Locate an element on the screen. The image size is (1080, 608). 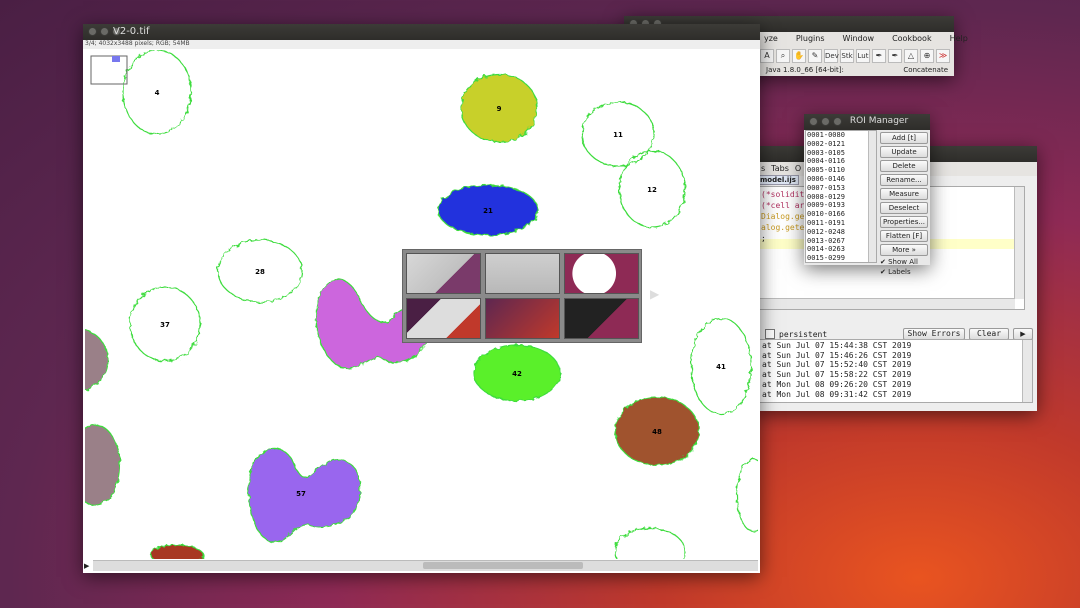
overview-navigator is located at coordinates (109, 70).